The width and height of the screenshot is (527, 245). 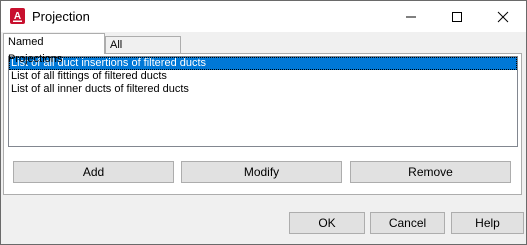 I want to click on maximize-icon, so click(x=457, y=17).